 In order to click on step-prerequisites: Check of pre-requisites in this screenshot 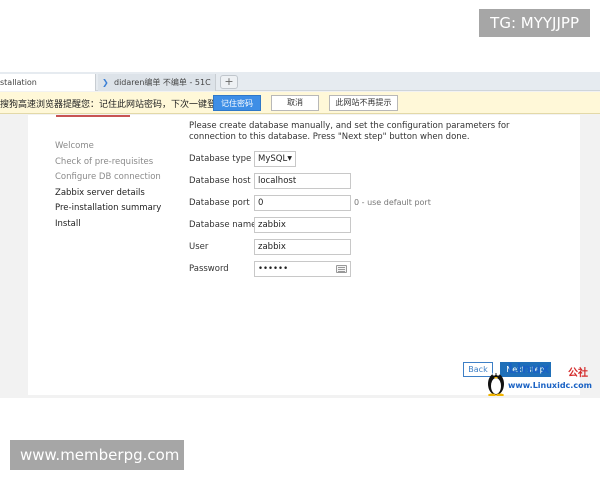, I will do `click(104, 161)`.